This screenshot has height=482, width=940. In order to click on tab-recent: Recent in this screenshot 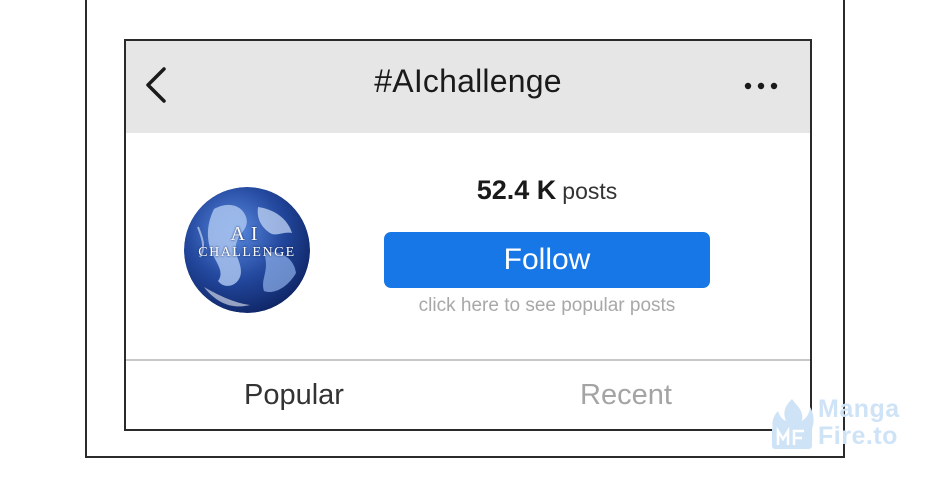, I will do `click(626, 395)`.